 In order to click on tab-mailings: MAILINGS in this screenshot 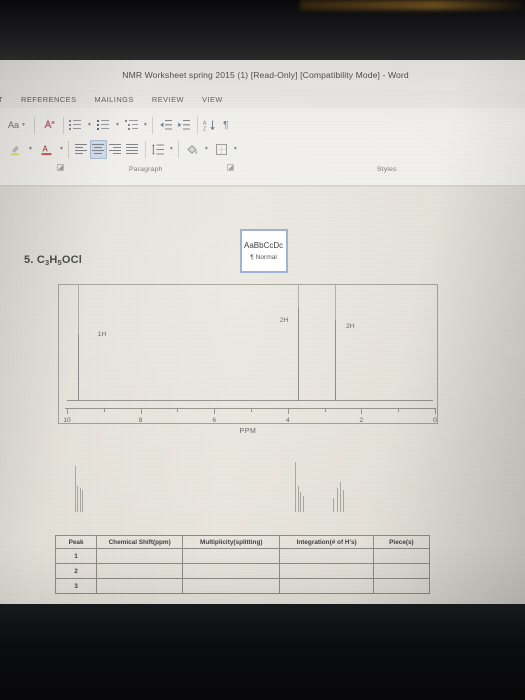, I will do `click(114, 99)`.